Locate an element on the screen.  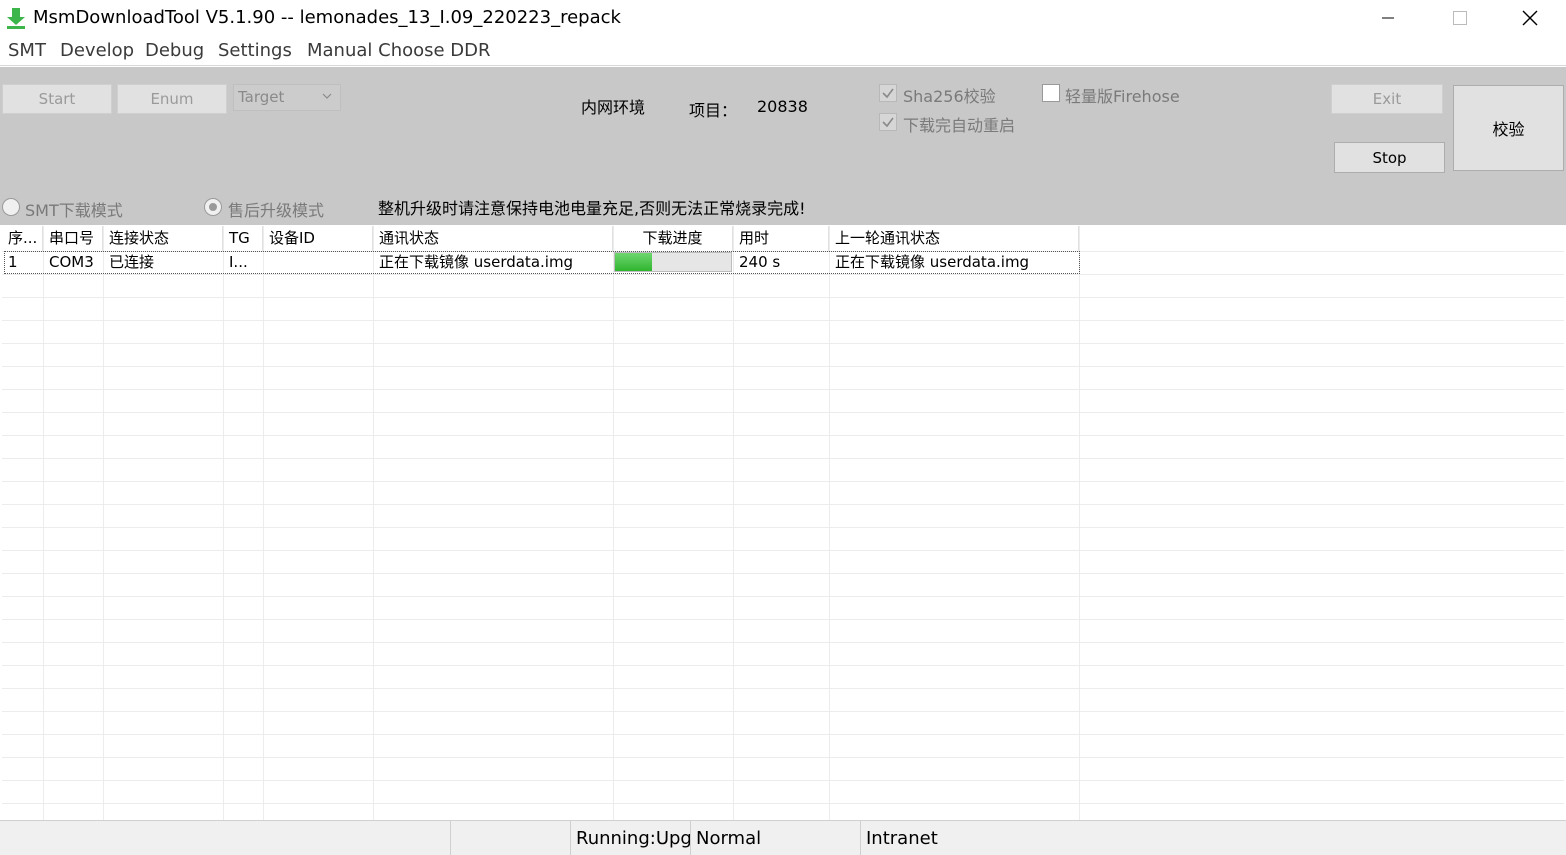
menu-smt: SMT is located at coordinates (27, 50).